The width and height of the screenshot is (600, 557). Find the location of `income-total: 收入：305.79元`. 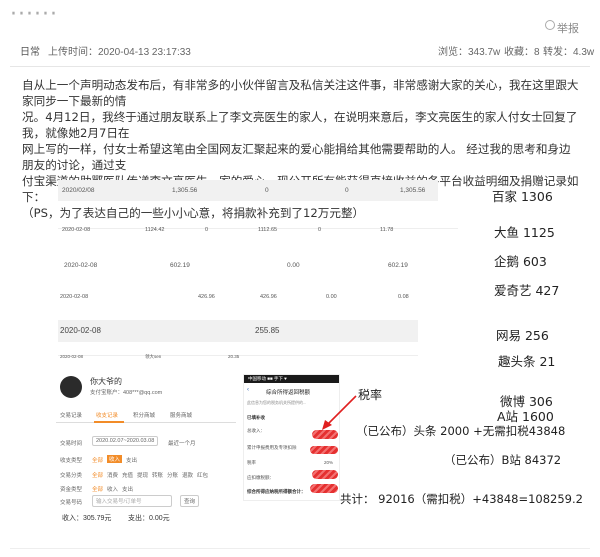

income-total: 收入：305.79元 is located at coordinates (87, 518).